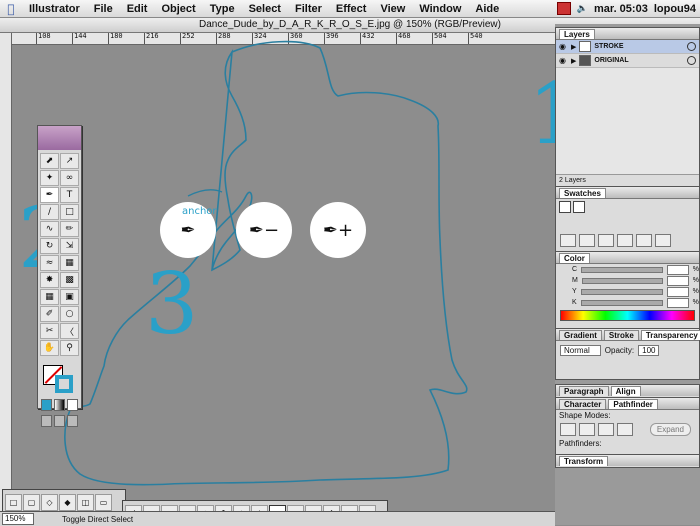  I want to click on none-swatch, so click(565, 207).